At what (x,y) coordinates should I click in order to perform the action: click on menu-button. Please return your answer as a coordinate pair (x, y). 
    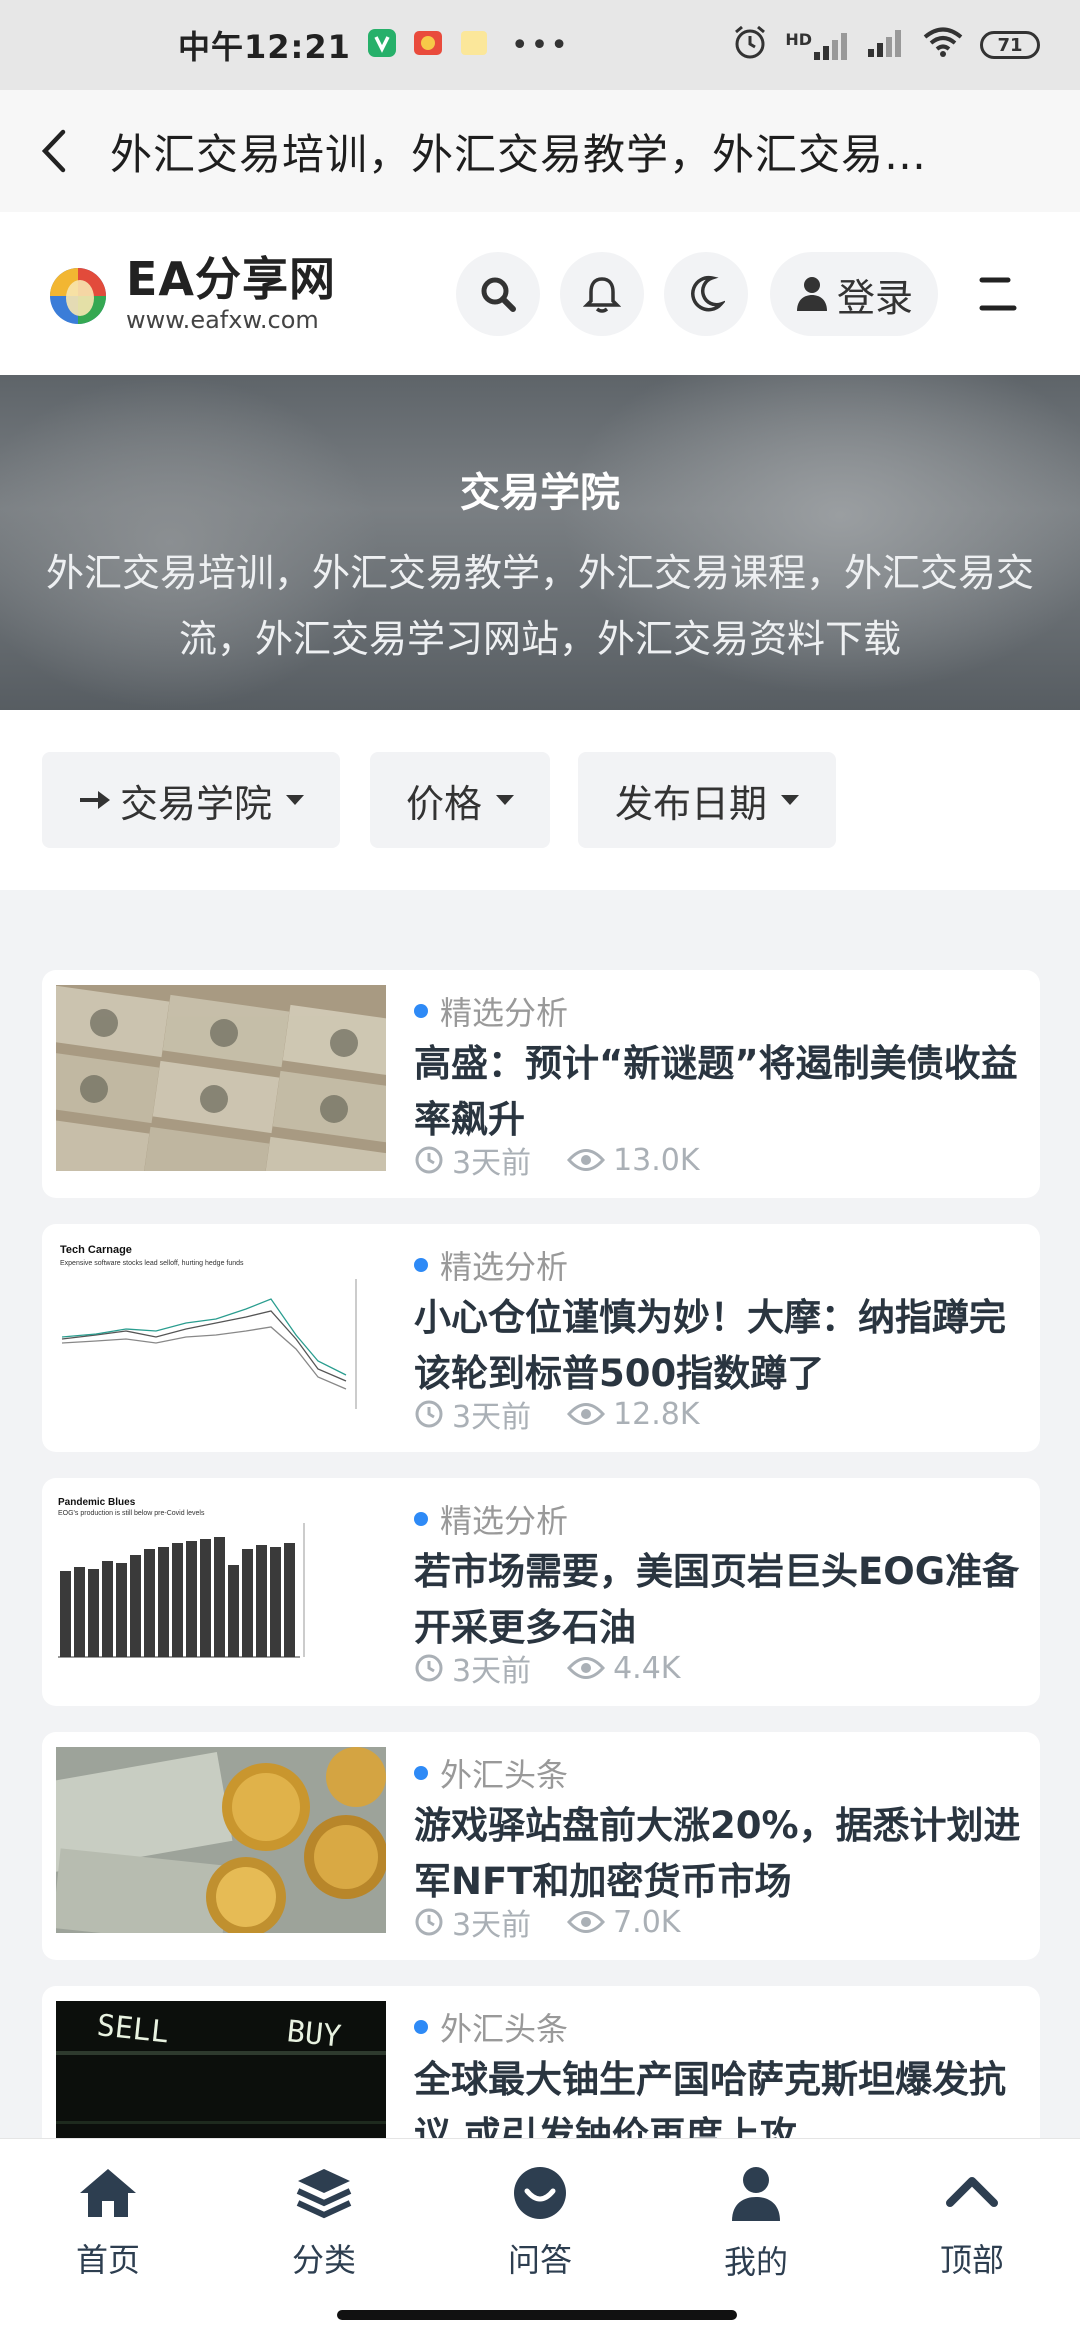
    Looking at the image, I should click on (998, 296).